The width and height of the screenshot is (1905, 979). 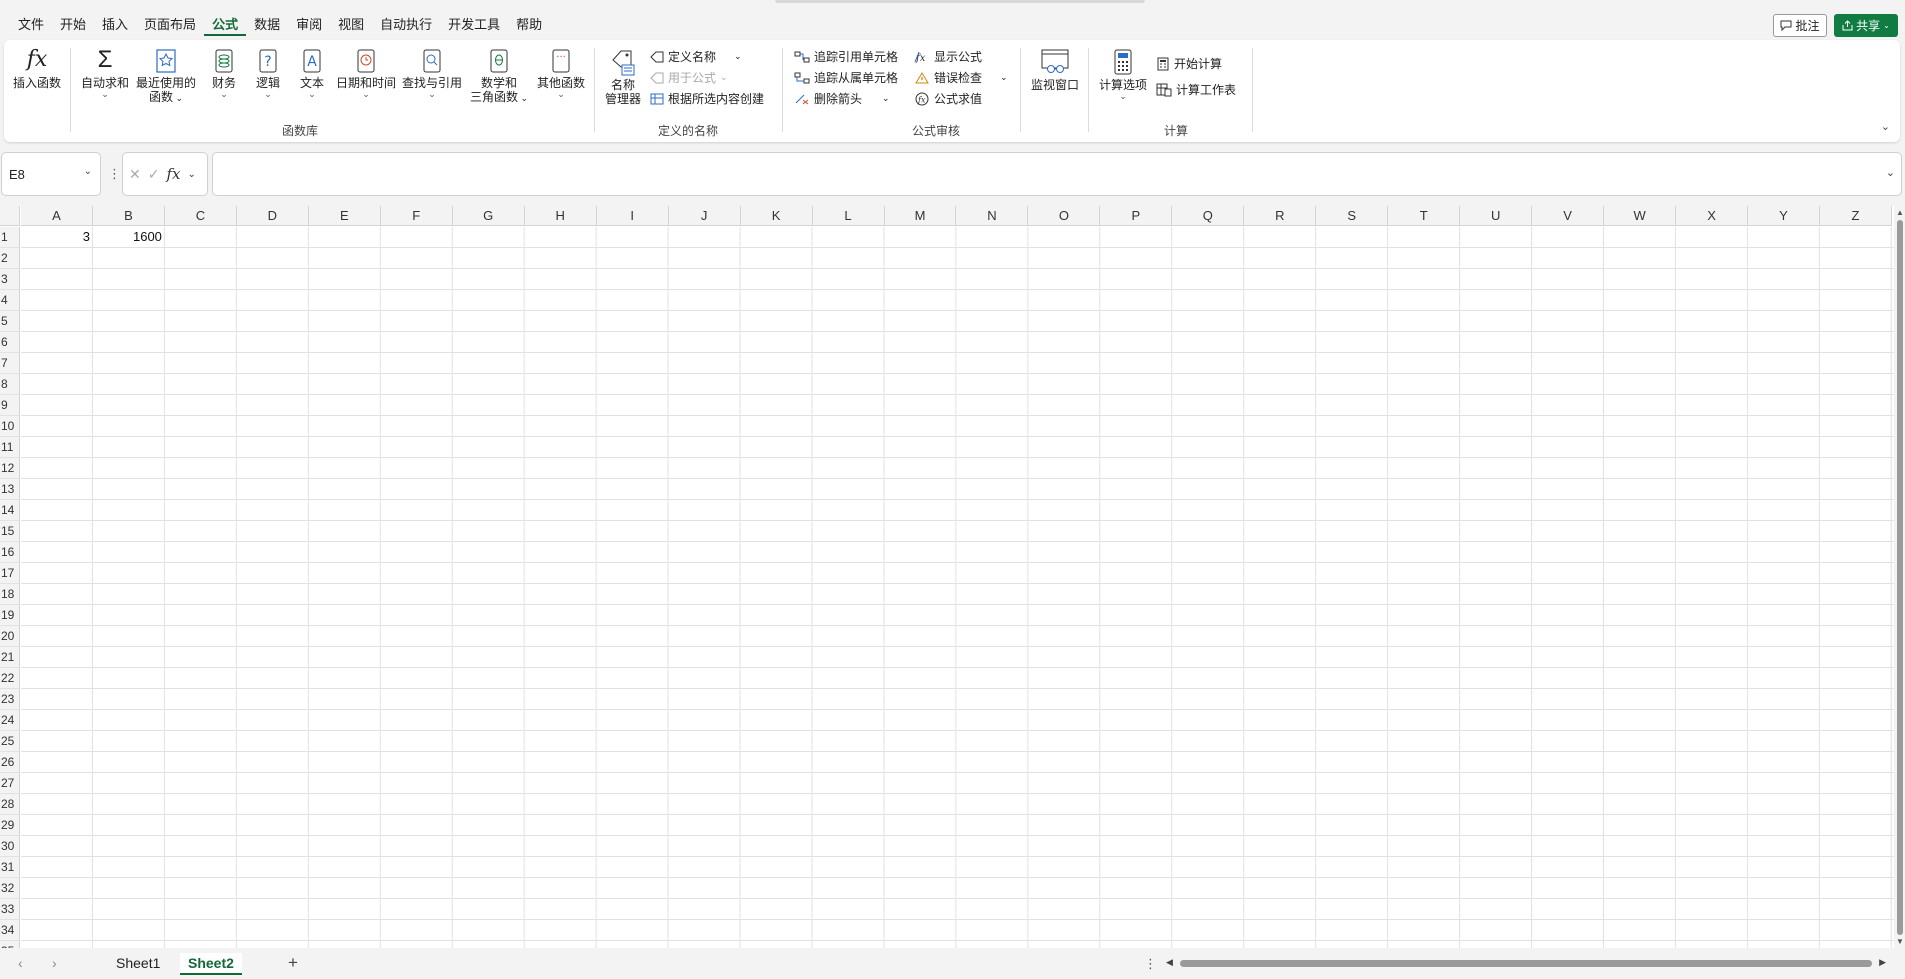 What do you see at coordinates (488, 216) in the screenshot?
I see `column-header: G` at bounding box center [488, 216].